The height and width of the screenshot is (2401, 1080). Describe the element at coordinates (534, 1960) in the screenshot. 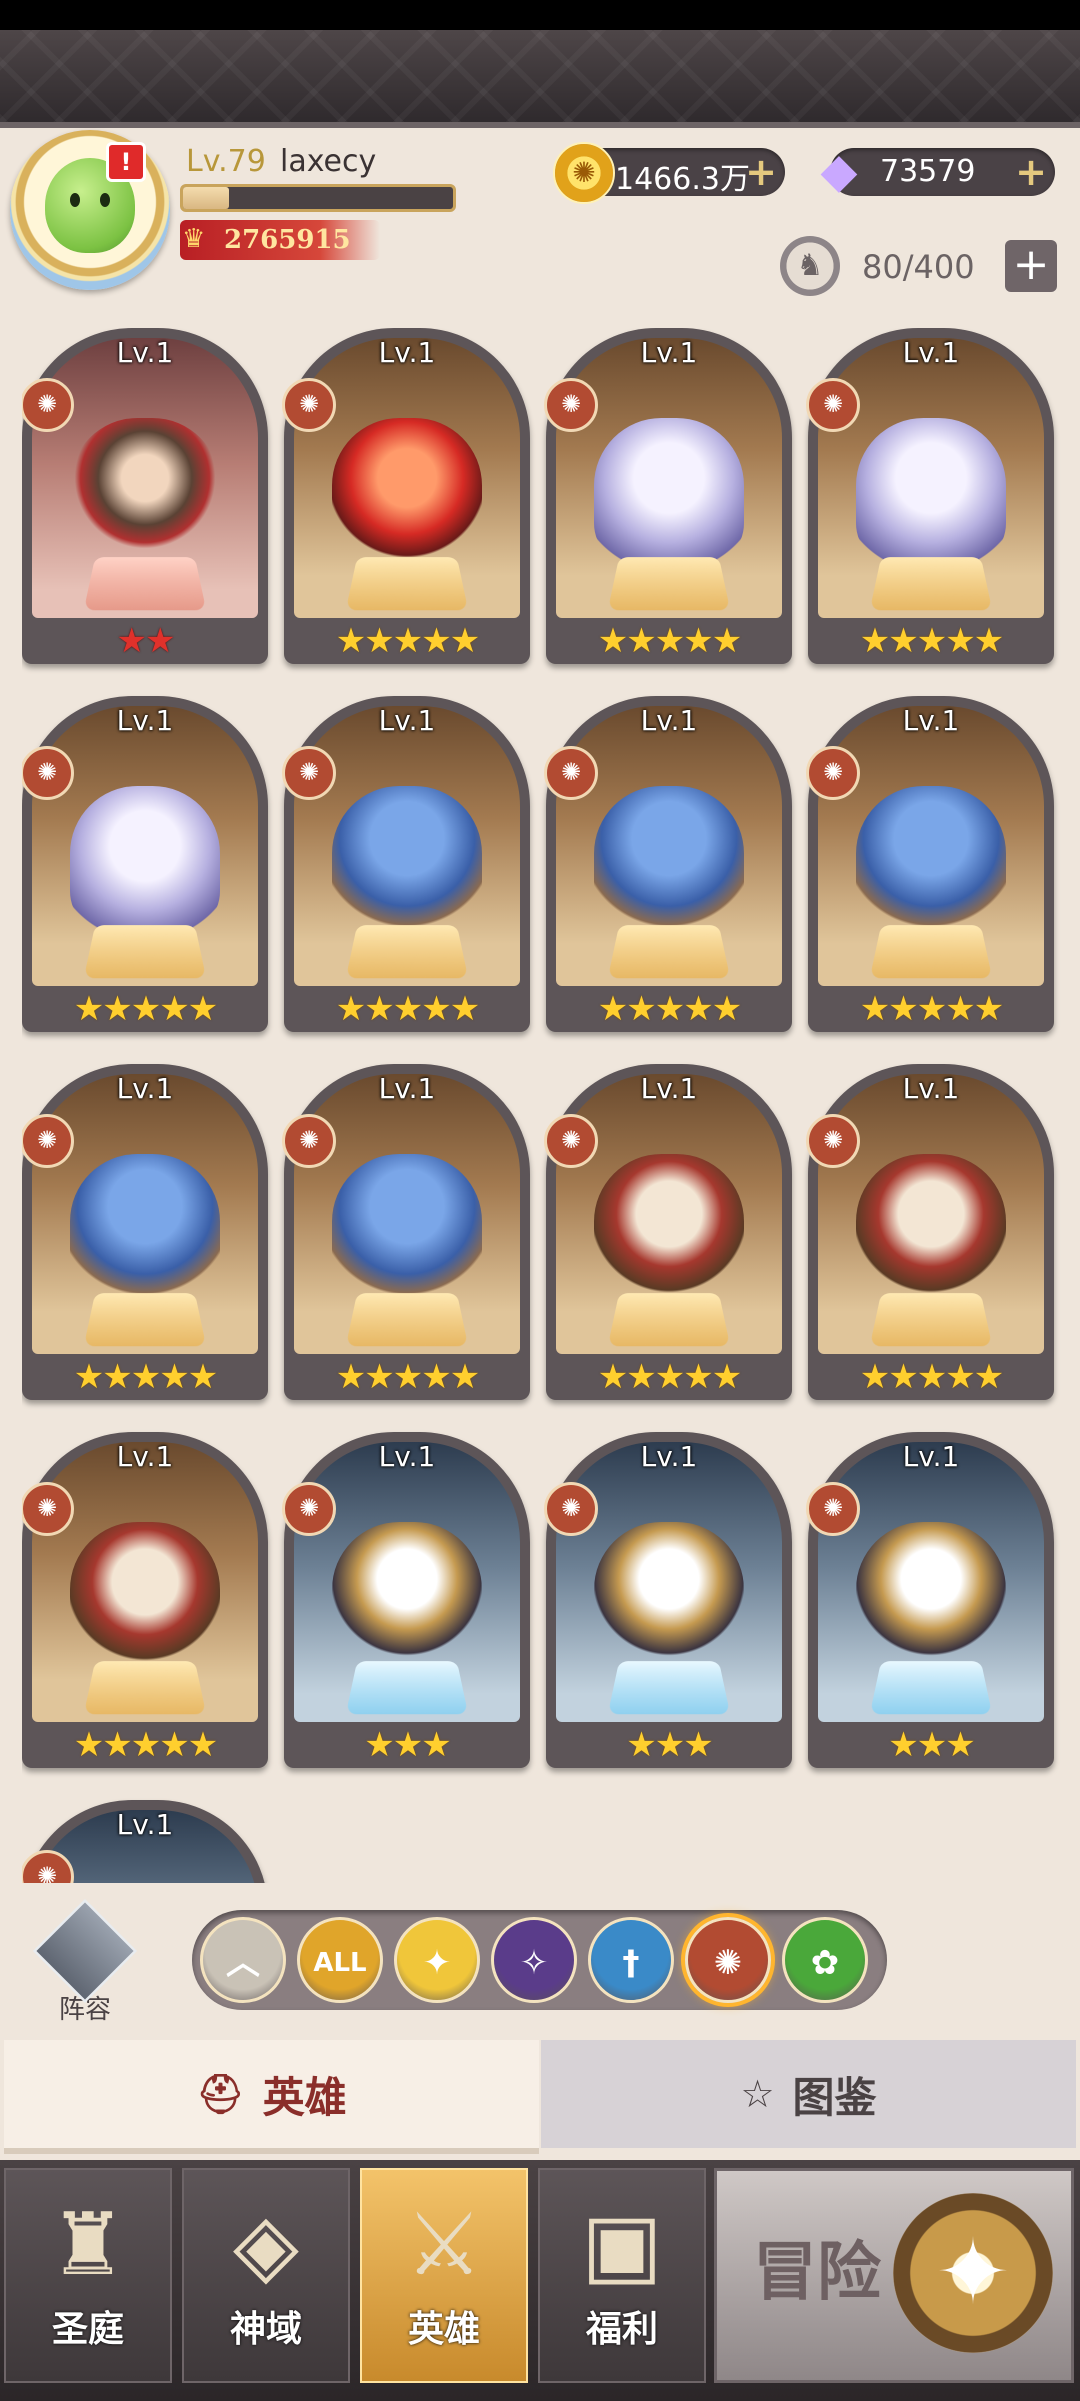

I see `filter-dark-button: ✧` at that location.